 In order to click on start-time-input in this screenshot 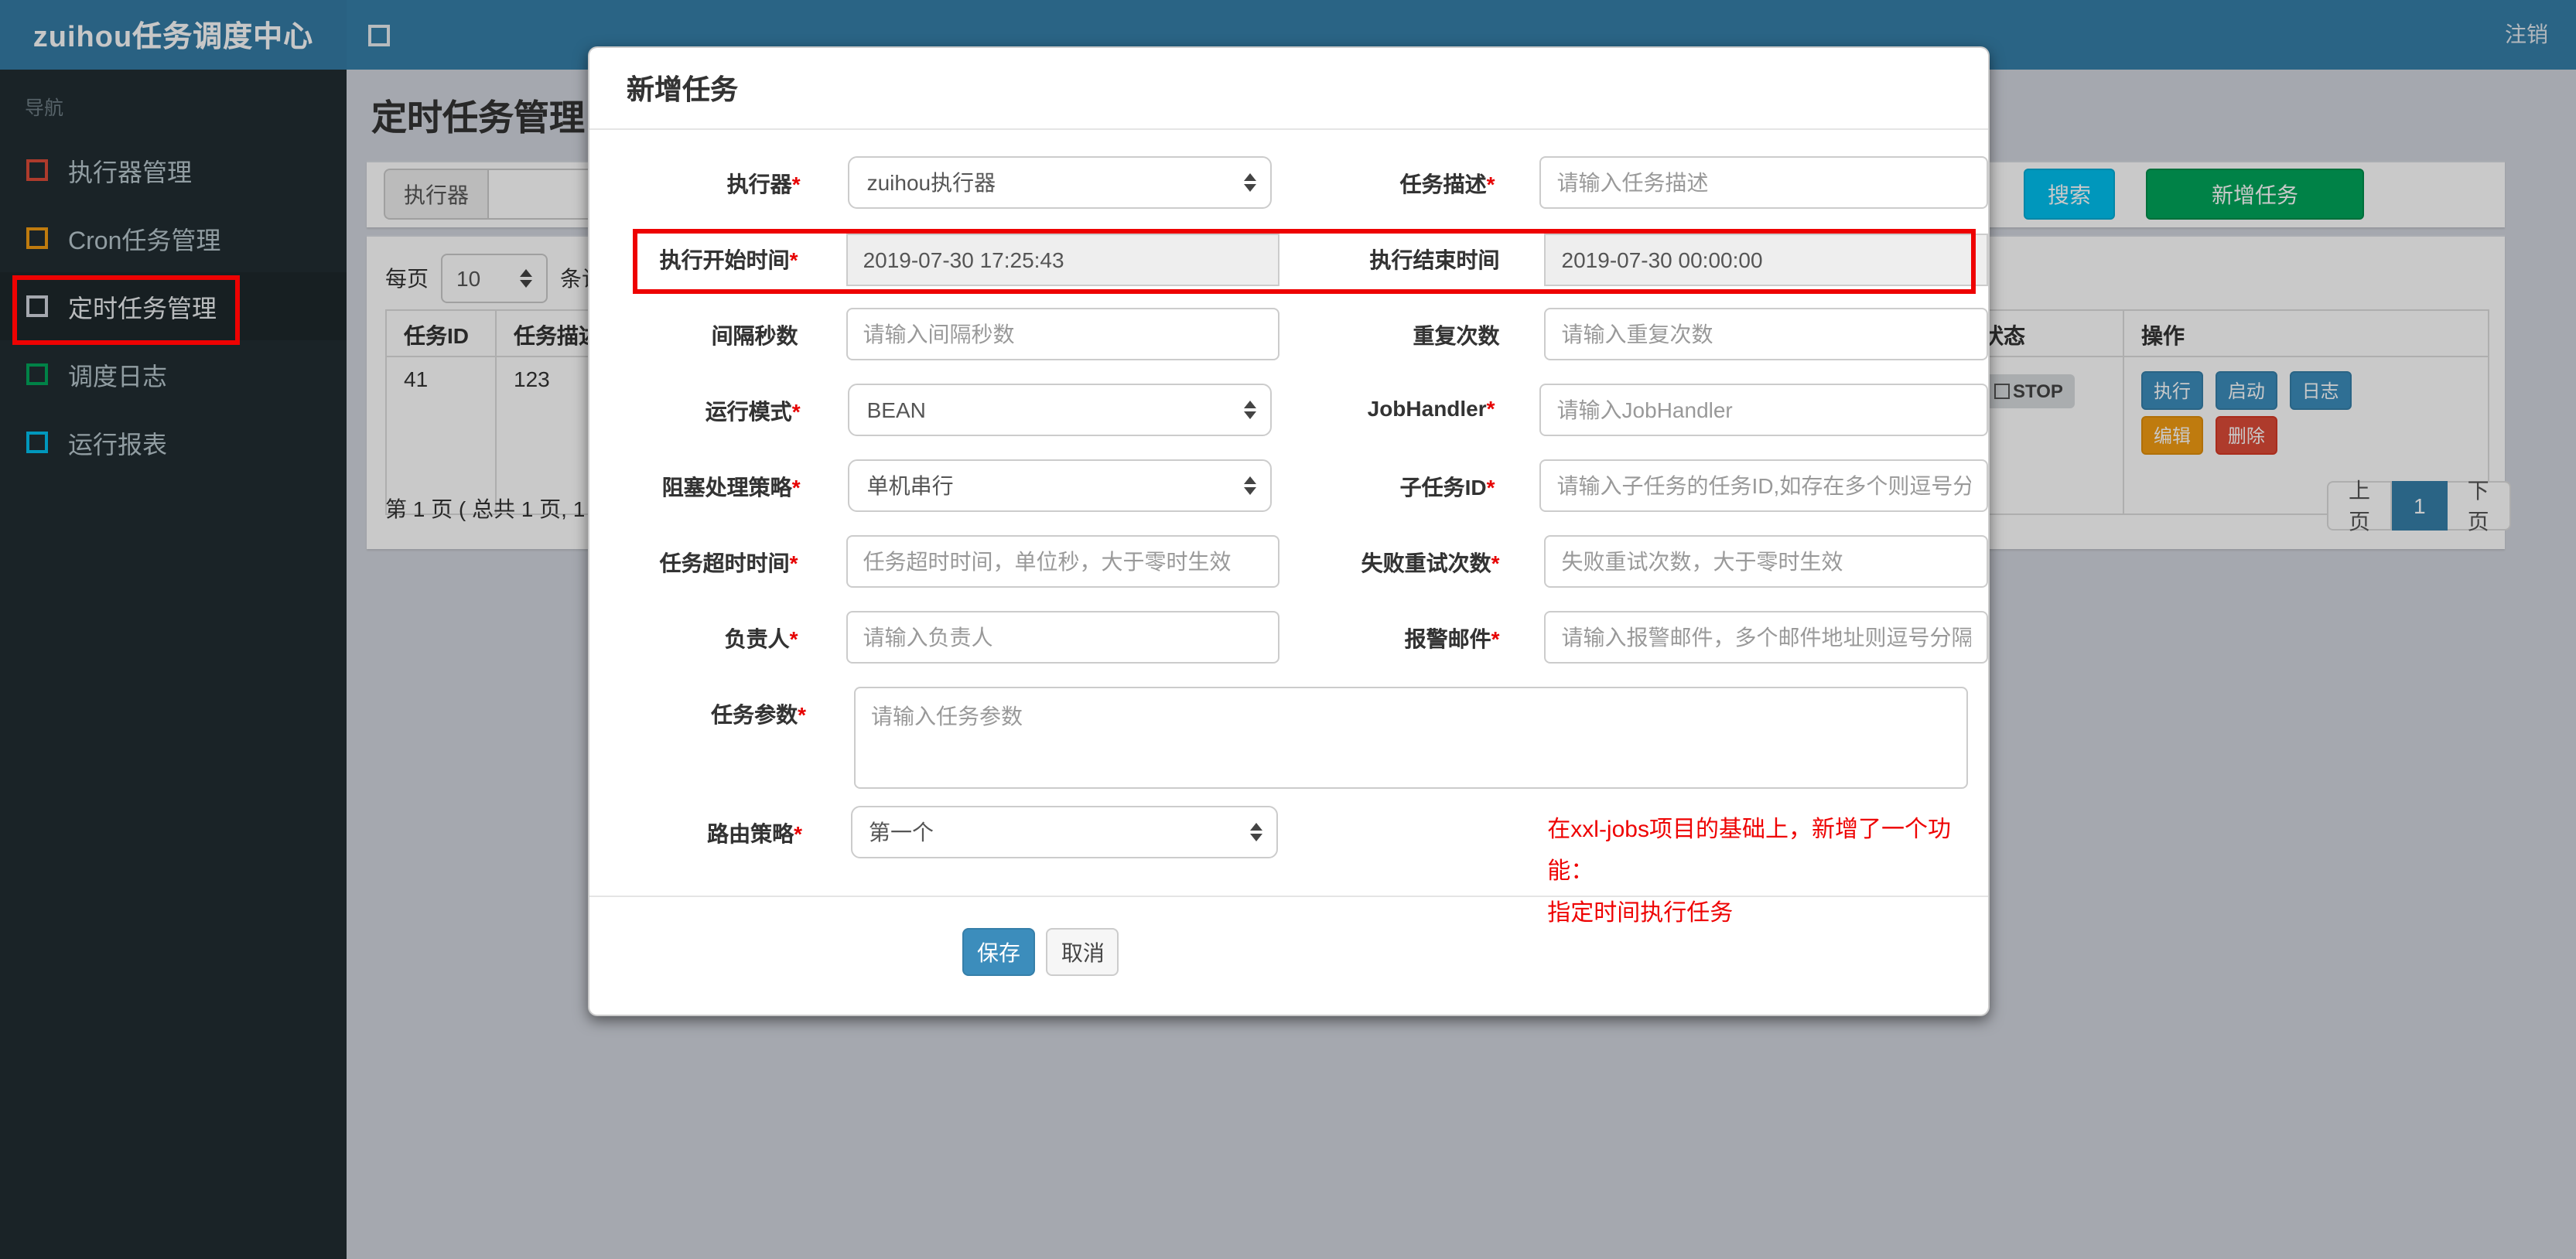, I will do `click(1062, 260)`.